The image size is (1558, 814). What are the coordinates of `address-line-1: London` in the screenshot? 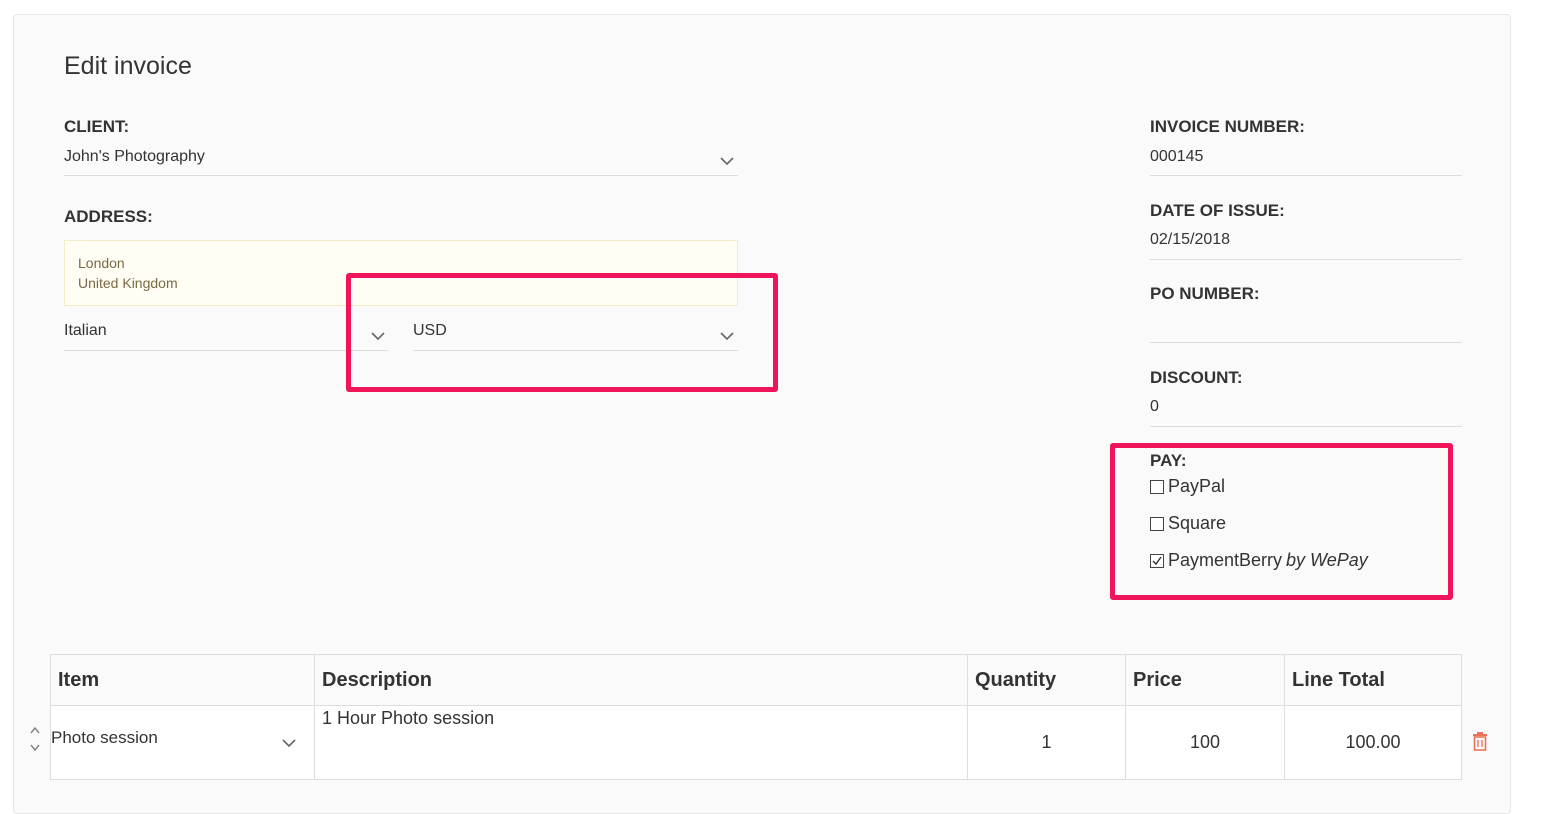 It's located at (101, 263).